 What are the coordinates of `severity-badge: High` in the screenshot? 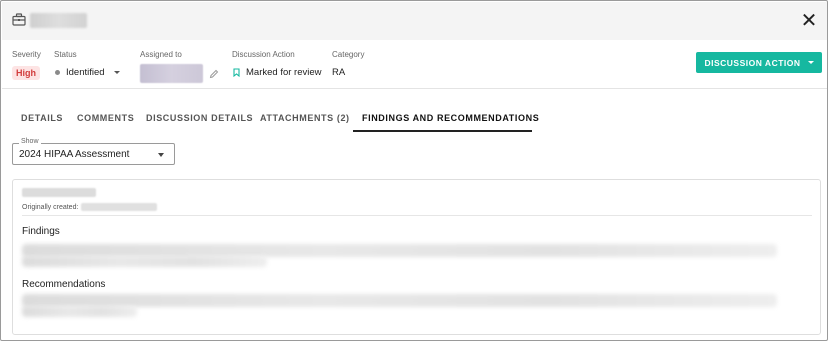 It's located at (26, 73).